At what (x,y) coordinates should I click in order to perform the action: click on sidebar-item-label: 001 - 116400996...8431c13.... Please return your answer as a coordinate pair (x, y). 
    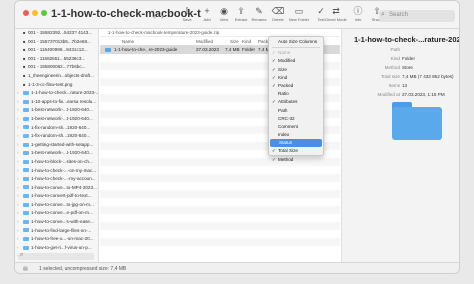
    Looking at the image, I should click on (58, 50).